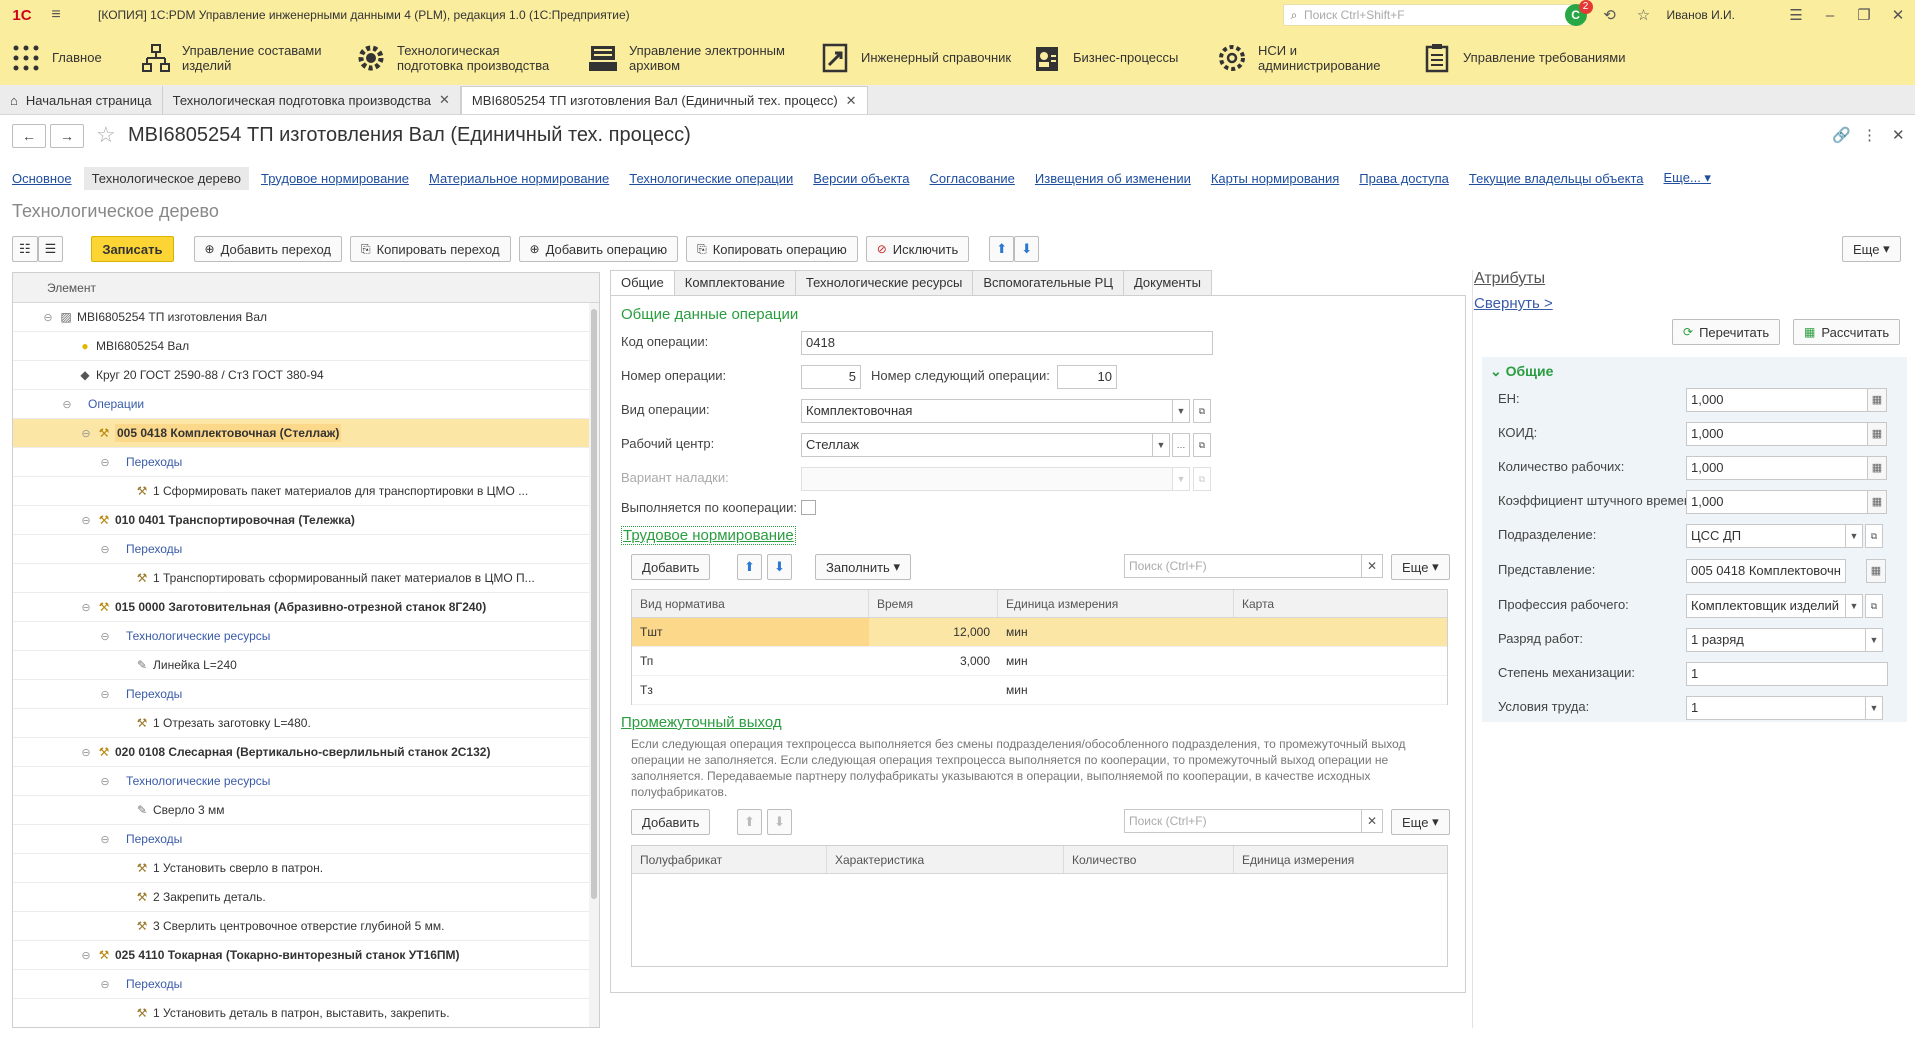 The width and height of the screenshot is (1915, 1040). I want to click on nav-link-notices: Извещения об изменении, so click(1113, 178).